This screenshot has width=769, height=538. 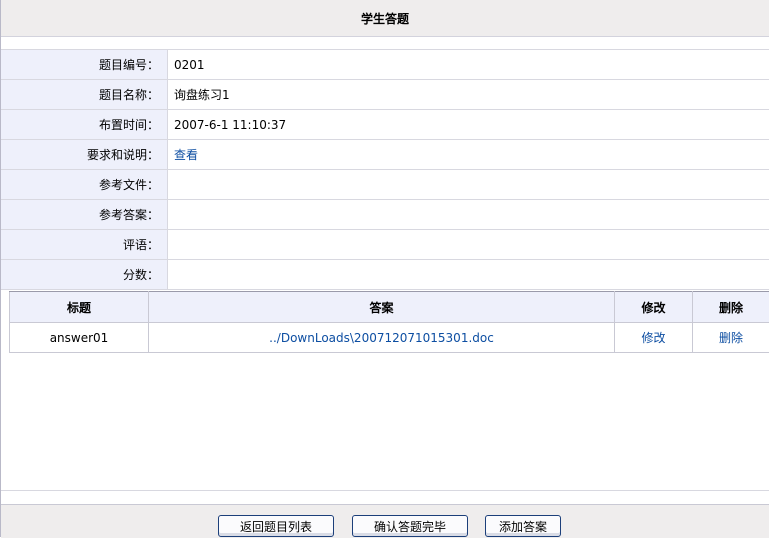 I want to click on info-row-ref-answer: 参考答案：, so click(x=385, y=215).